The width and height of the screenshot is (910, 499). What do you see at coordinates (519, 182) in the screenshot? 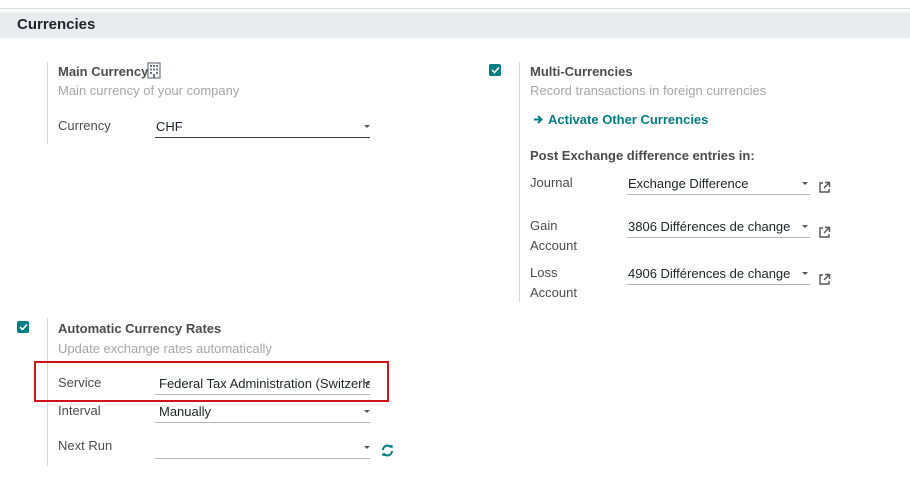
I see `multi-currencies-divider` at bounding box center [519, 182].